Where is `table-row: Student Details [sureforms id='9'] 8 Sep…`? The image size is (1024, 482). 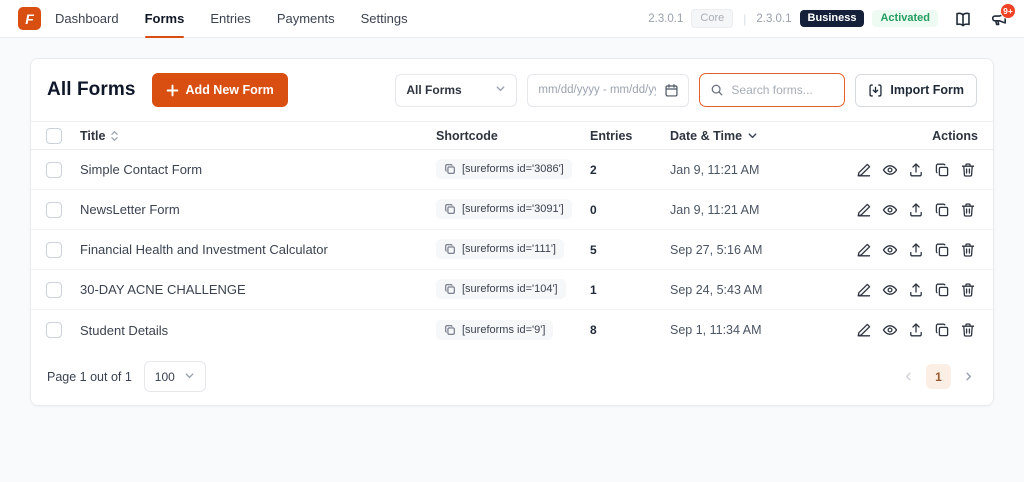 table-row: Student Details [sureforms id='9'] 8 Sep… is located at coordinates (512, 330).